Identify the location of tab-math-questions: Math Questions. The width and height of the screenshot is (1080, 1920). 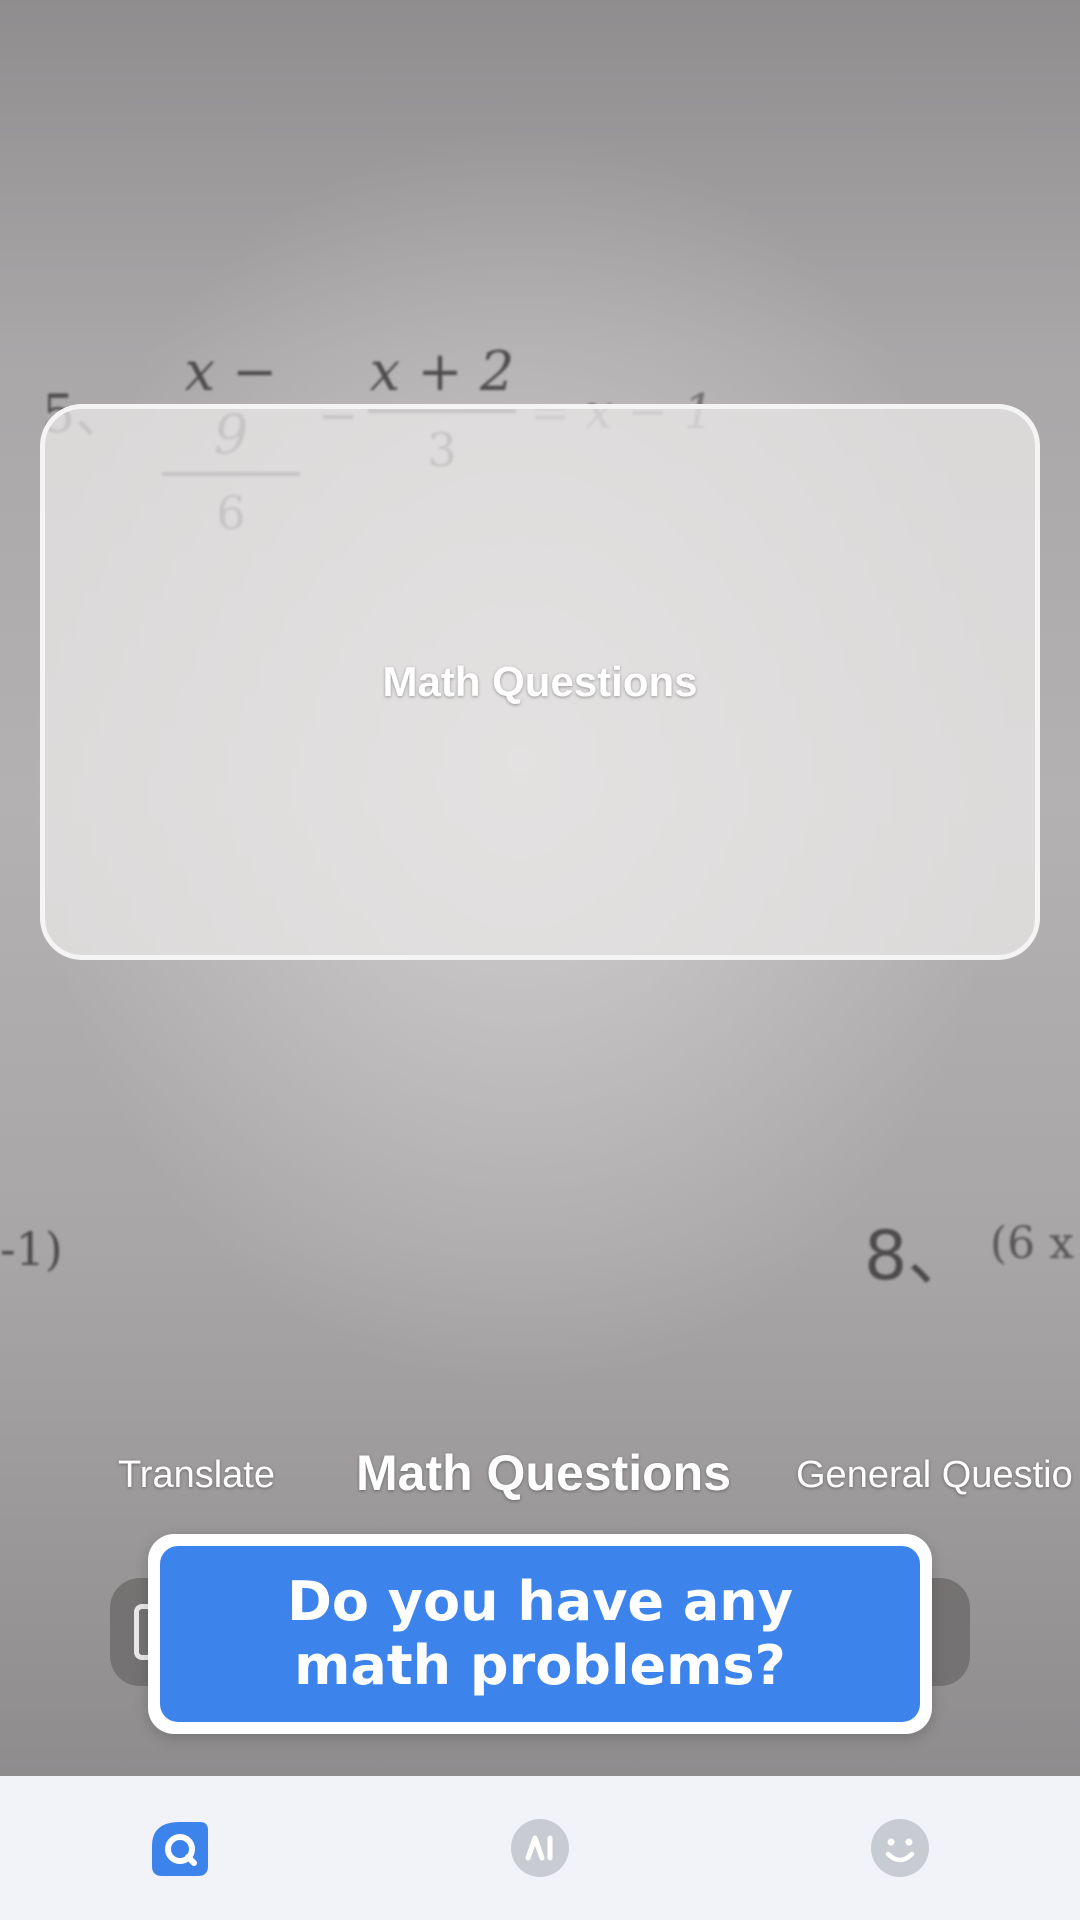
(543, 1473).